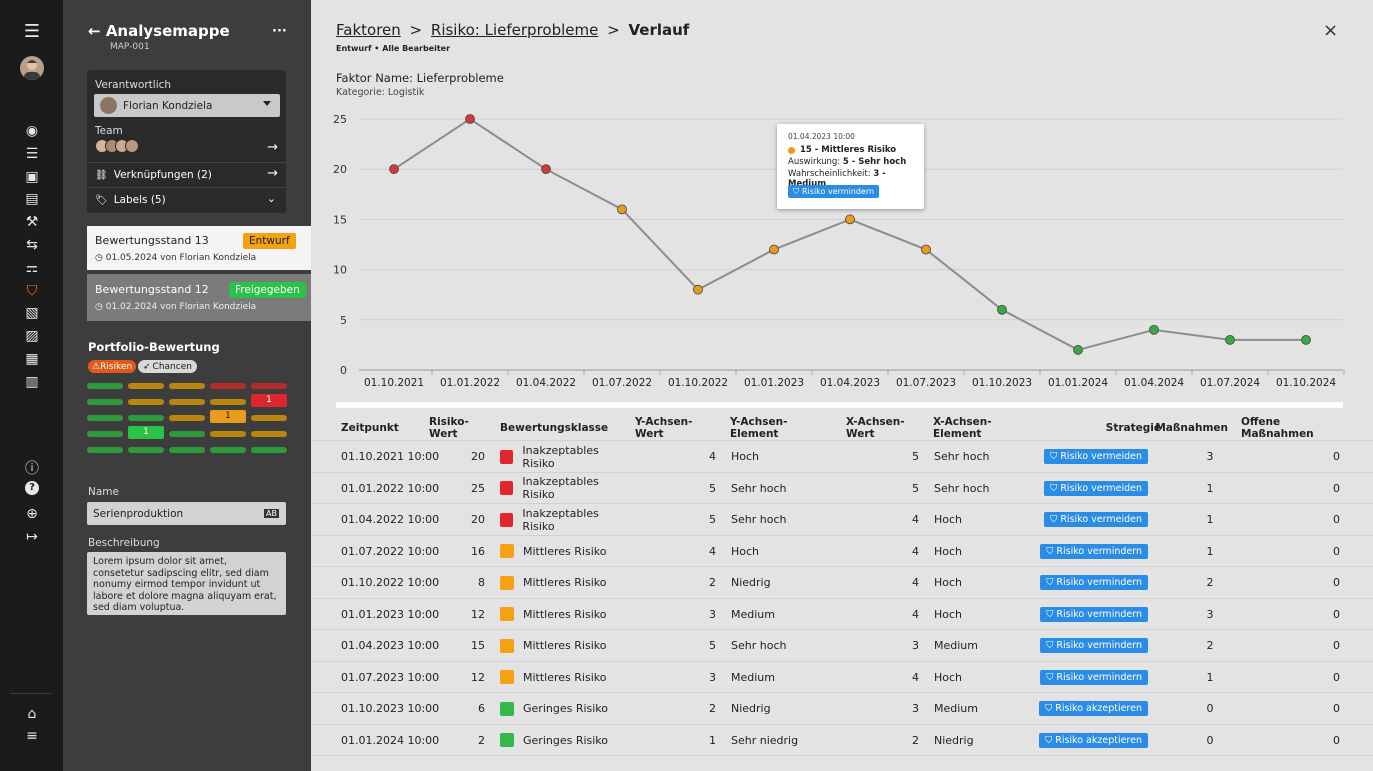  I want to click on wrench-icon: ⚒, so click(32, 222).